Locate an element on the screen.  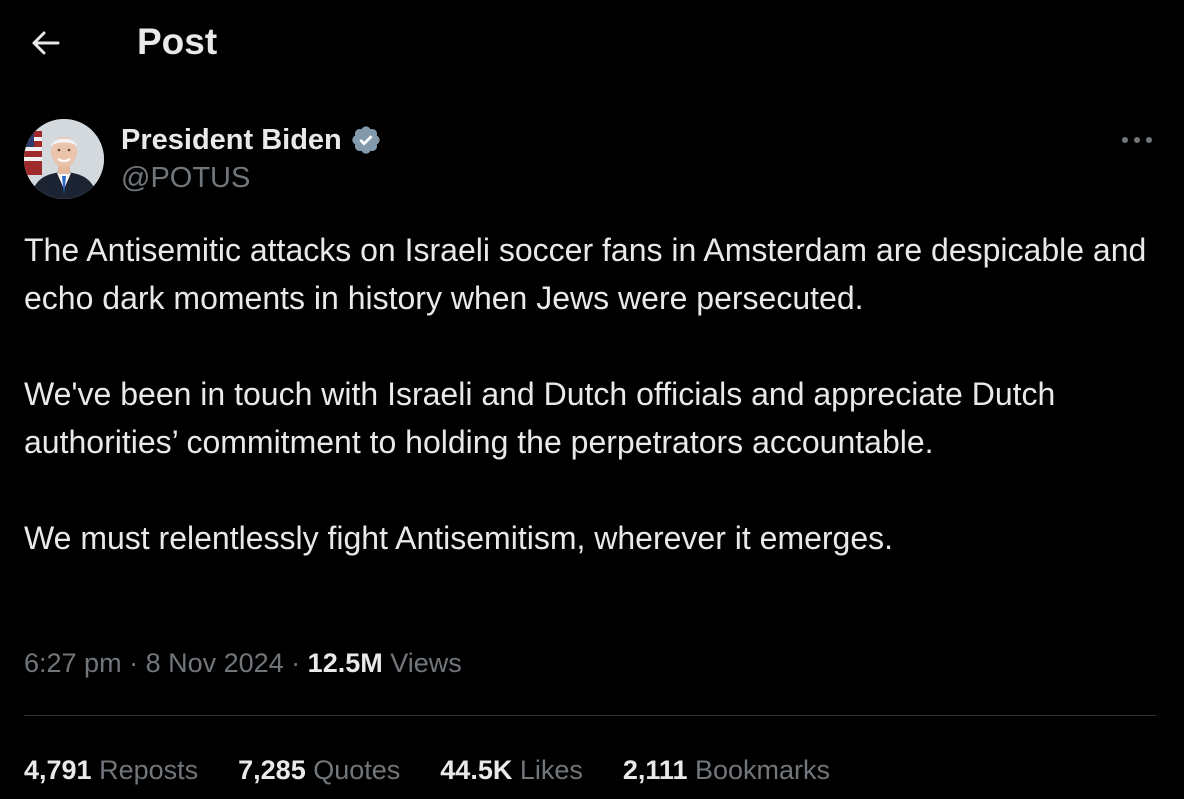
top-bar: Post is located at coordinates (592, 43).